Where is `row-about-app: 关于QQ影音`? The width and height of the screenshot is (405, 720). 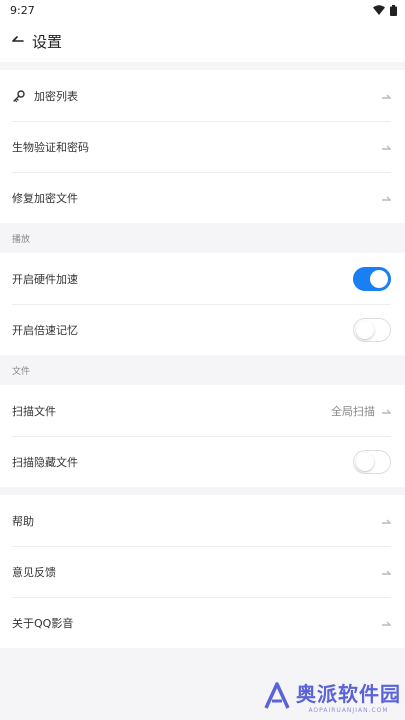 row-about-app: 关于QQ影音 is located at coordinates (202, 622).